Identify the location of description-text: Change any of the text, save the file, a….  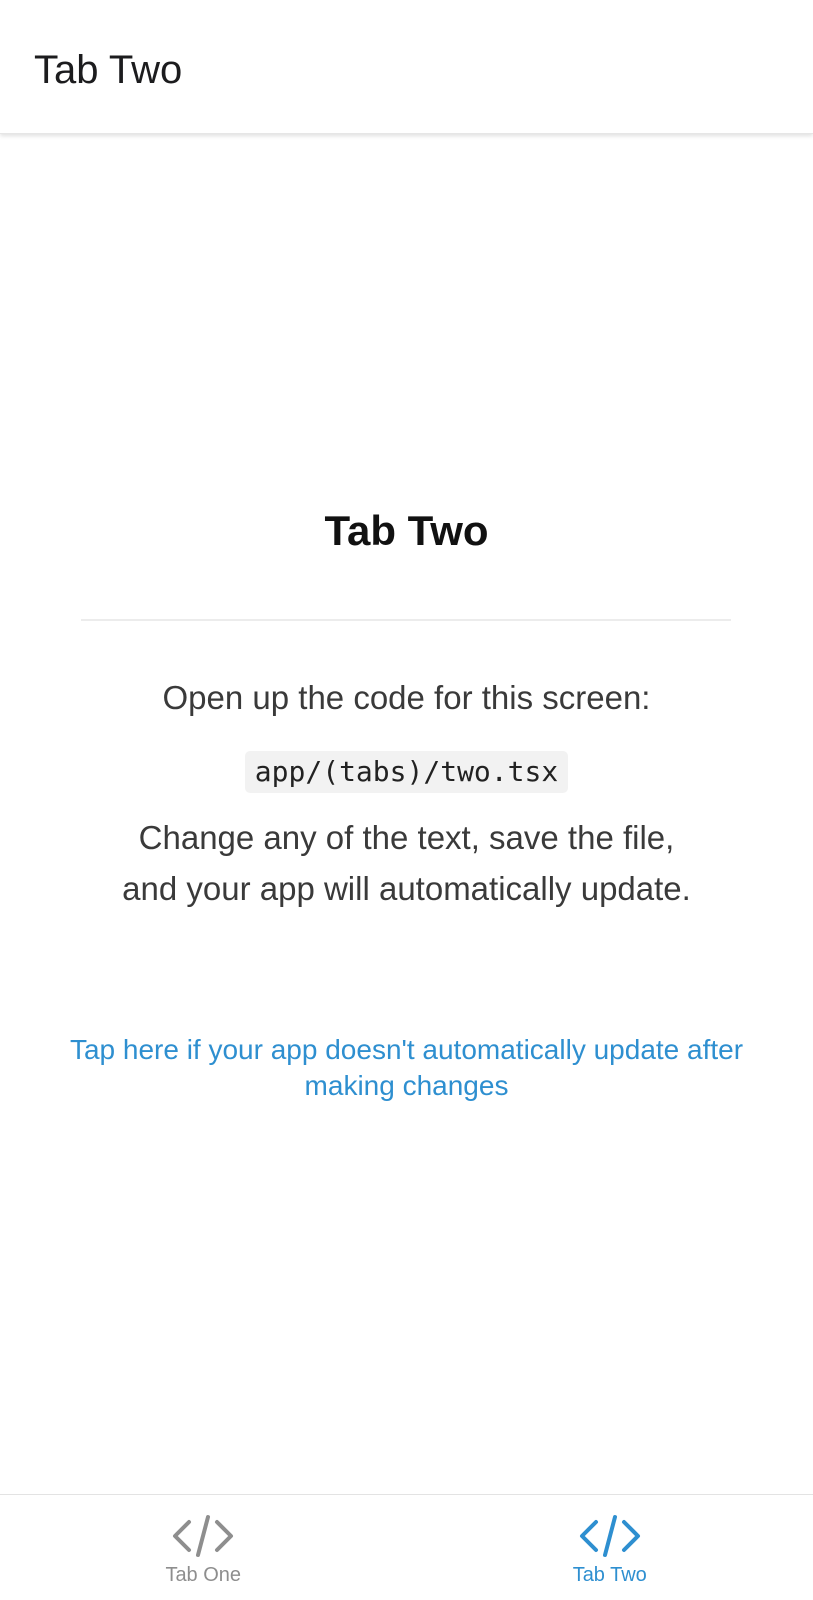
(406, 863).